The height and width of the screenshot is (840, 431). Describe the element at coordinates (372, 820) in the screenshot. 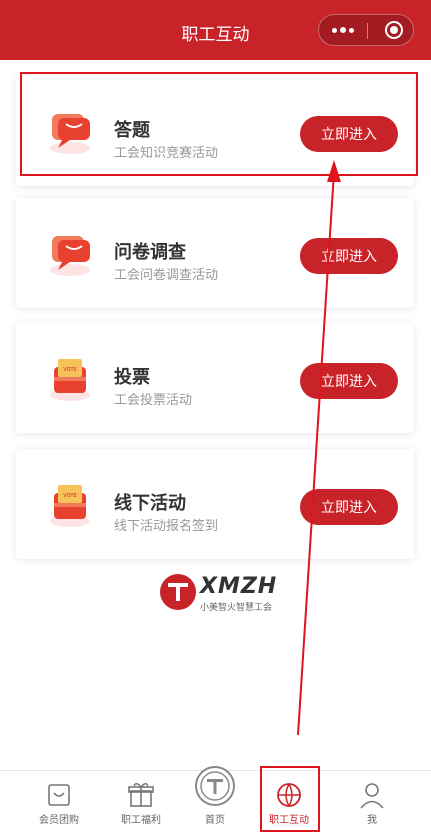

I see `tab-label: 我` at that location.